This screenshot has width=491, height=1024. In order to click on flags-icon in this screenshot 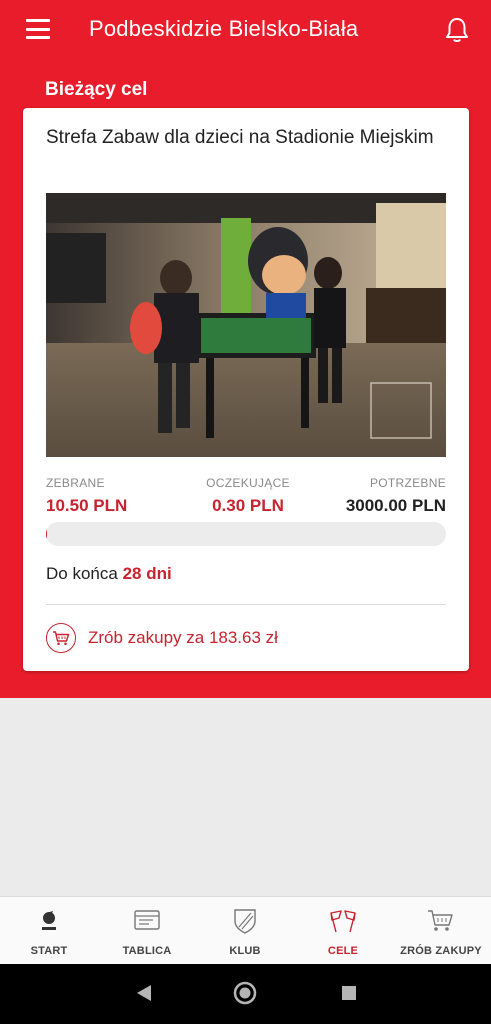, I will do `click(343, 921)`.